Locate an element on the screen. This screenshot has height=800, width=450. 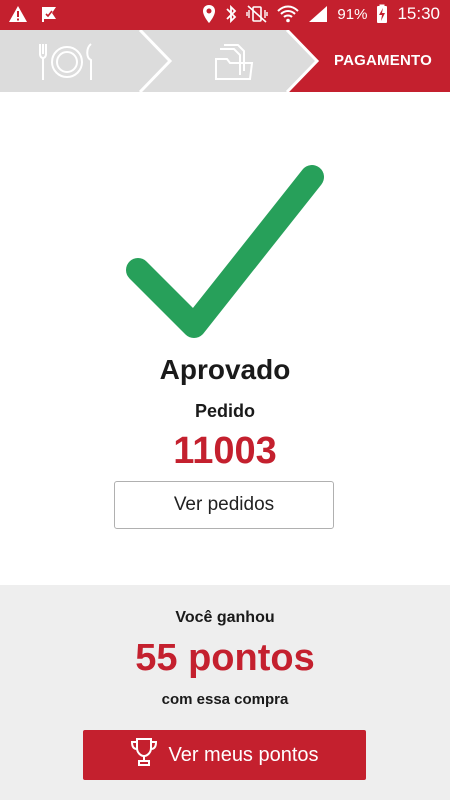
wifi-icon is located at coordinates (288, 14).